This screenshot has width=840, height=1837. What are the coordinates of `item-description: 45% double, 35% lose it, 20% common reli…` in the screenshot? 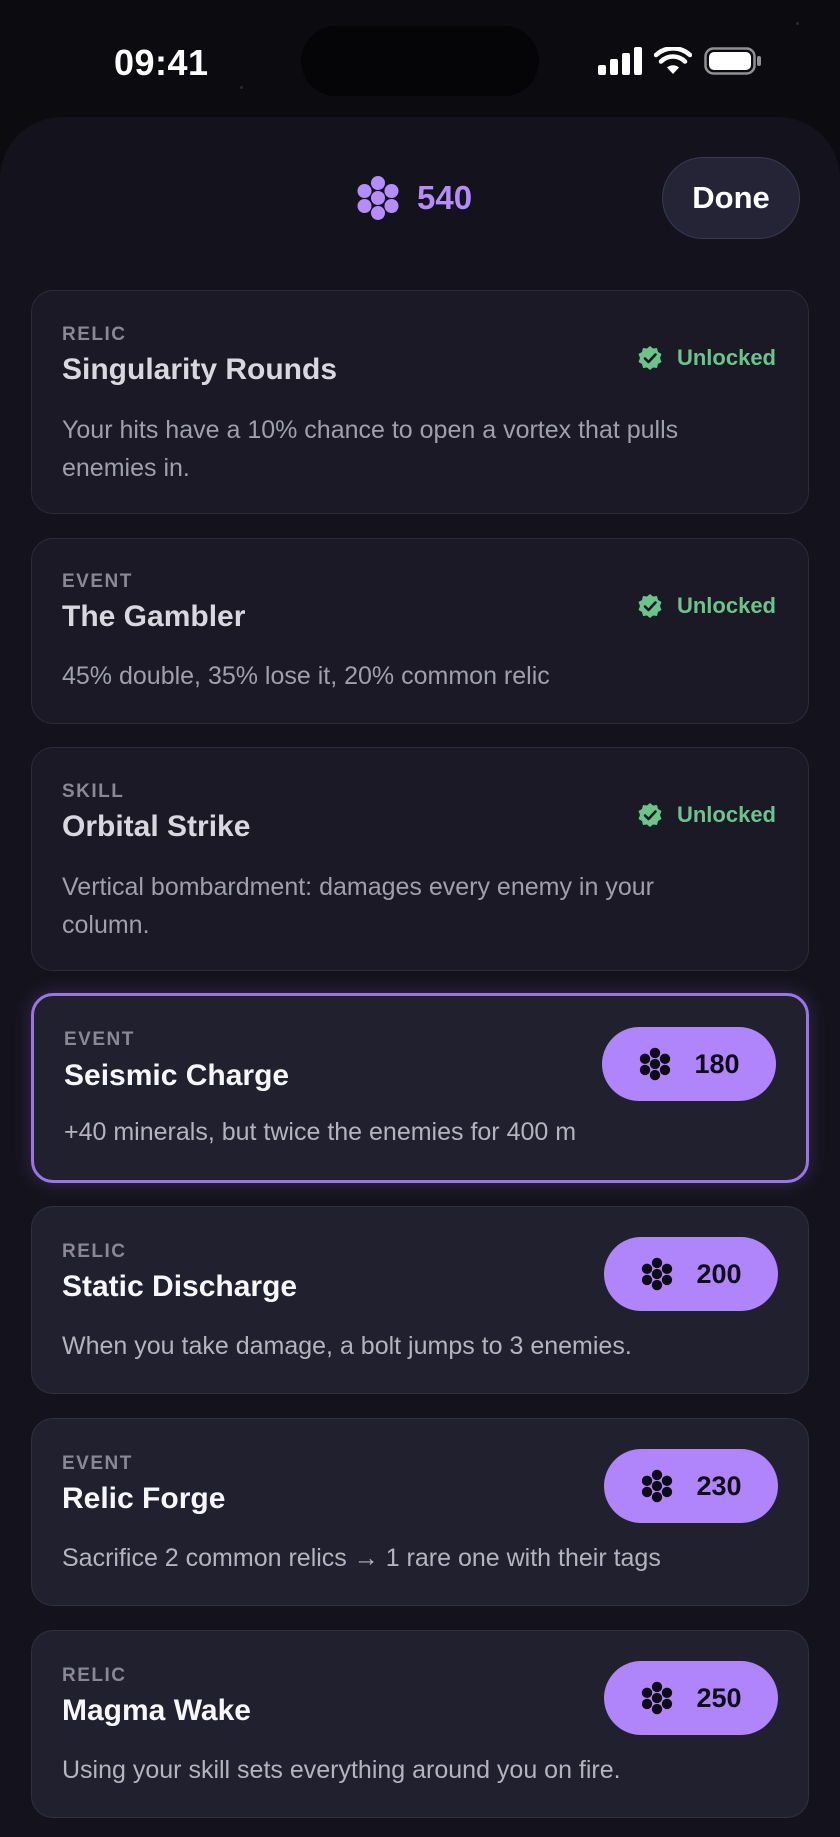 It's located at (306, 676).